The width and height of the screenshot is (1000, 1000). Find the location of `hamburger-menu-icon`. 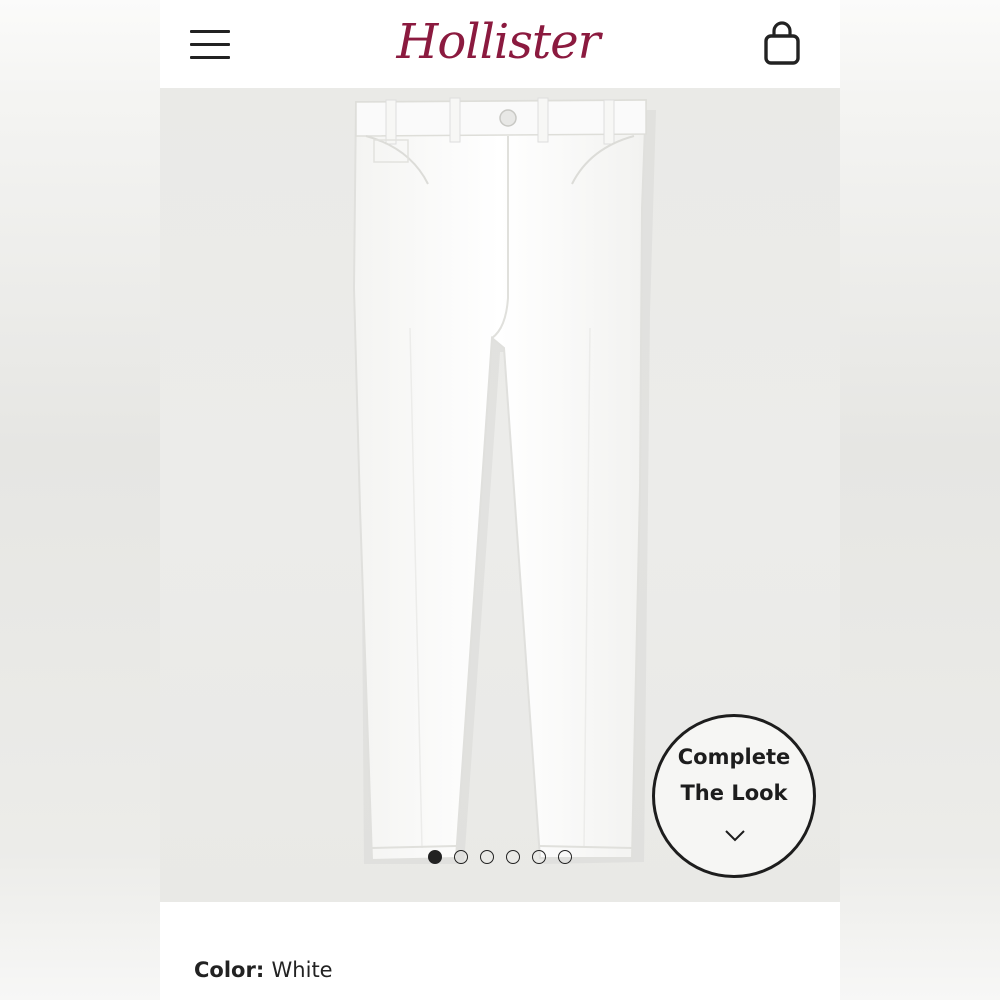

hamburger-menu-icon is located at coordinates (210, 45).